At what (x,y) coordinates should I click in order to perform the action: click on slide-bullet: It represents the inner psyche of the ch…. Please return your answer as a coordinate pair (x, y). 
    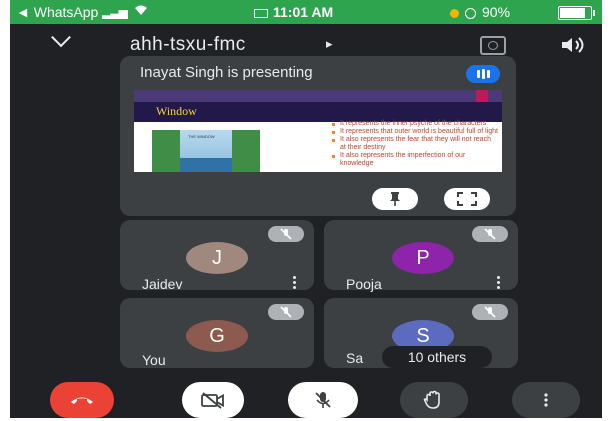
    Looking at the image, I should click on (415, 124).